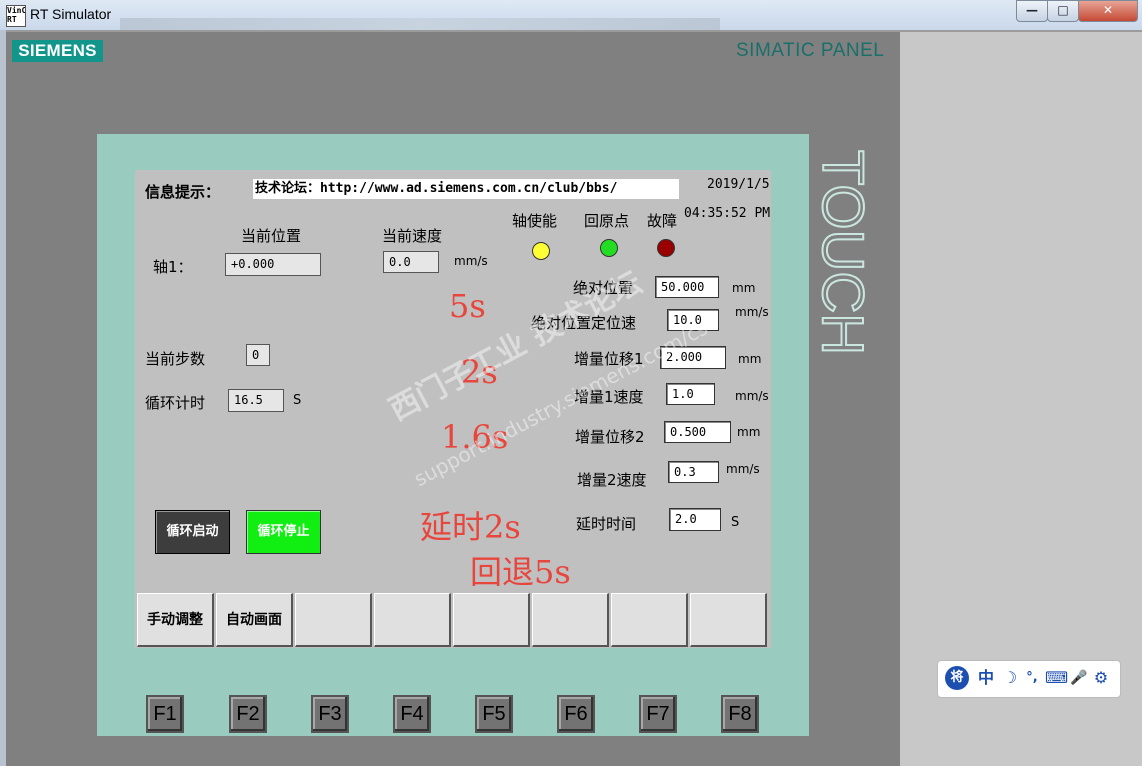 Image resolution: width=1142 pixels, height=766 pixels. What do you see at coordinates (693, 472) in the screenshot?
I see `inc-speed2-input: 0.3` at bounding box center [693, 472].